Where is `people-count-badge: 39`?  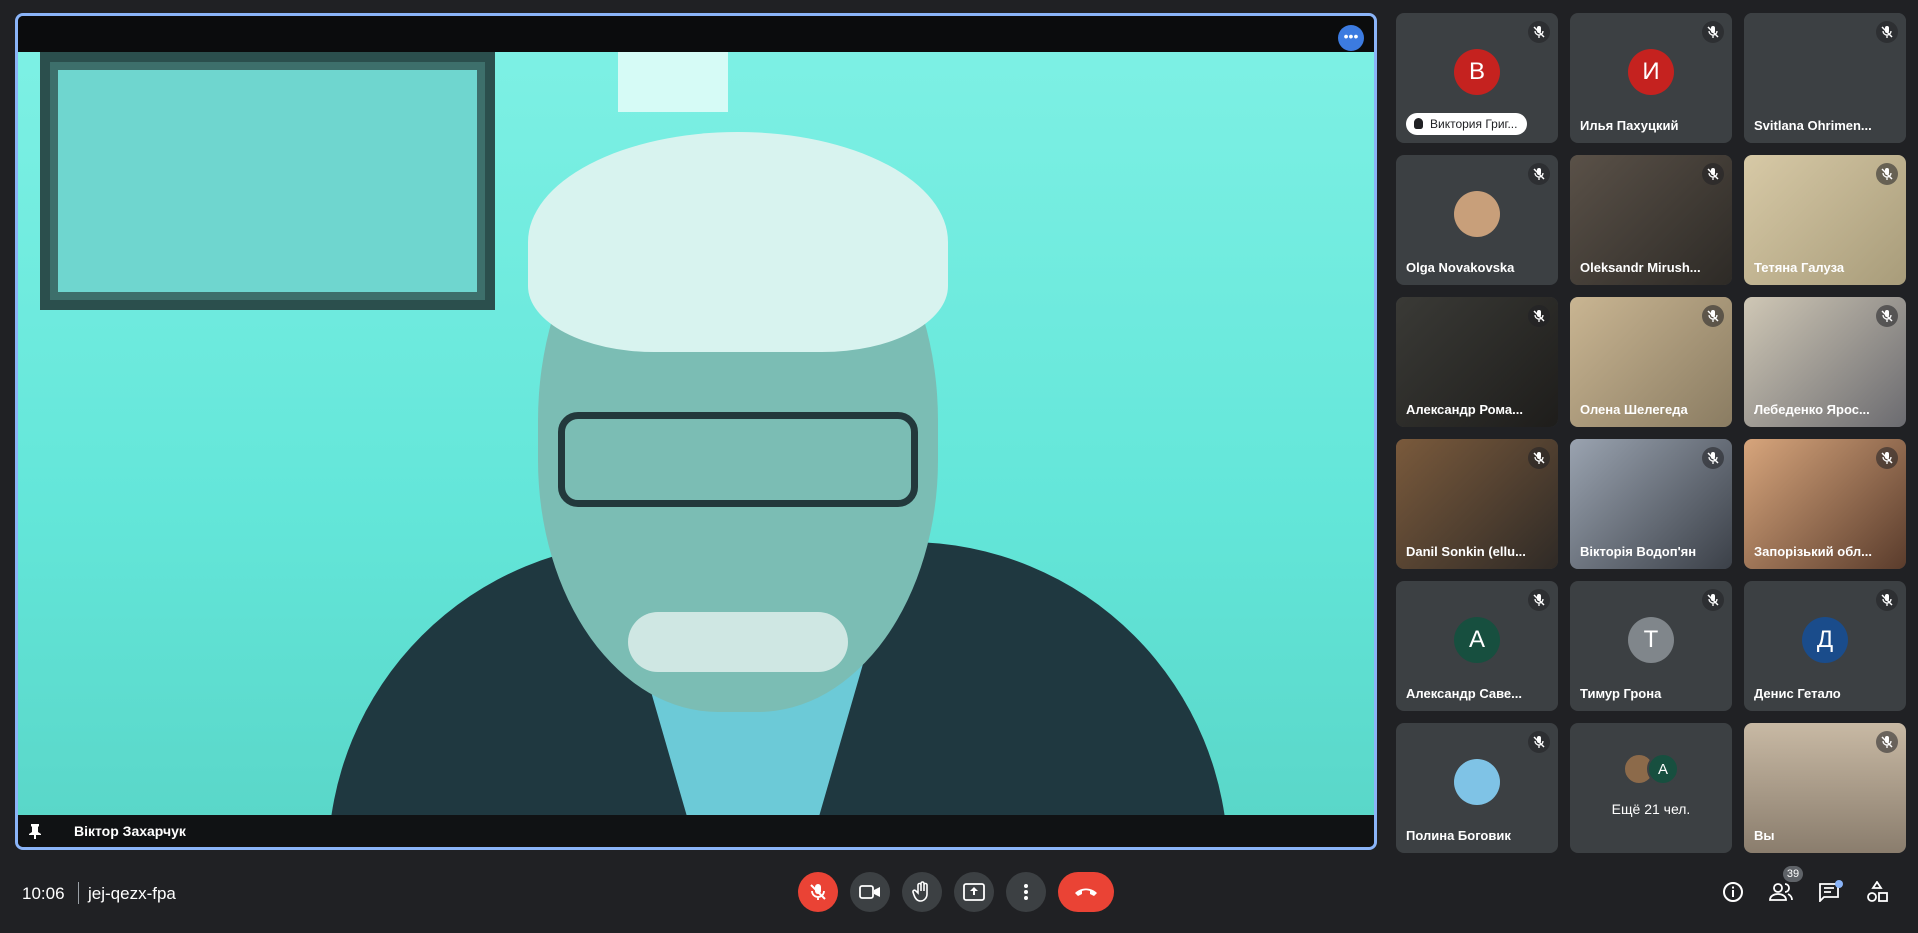 people-count-badge: 39 is located at coordinates (1793, 874).